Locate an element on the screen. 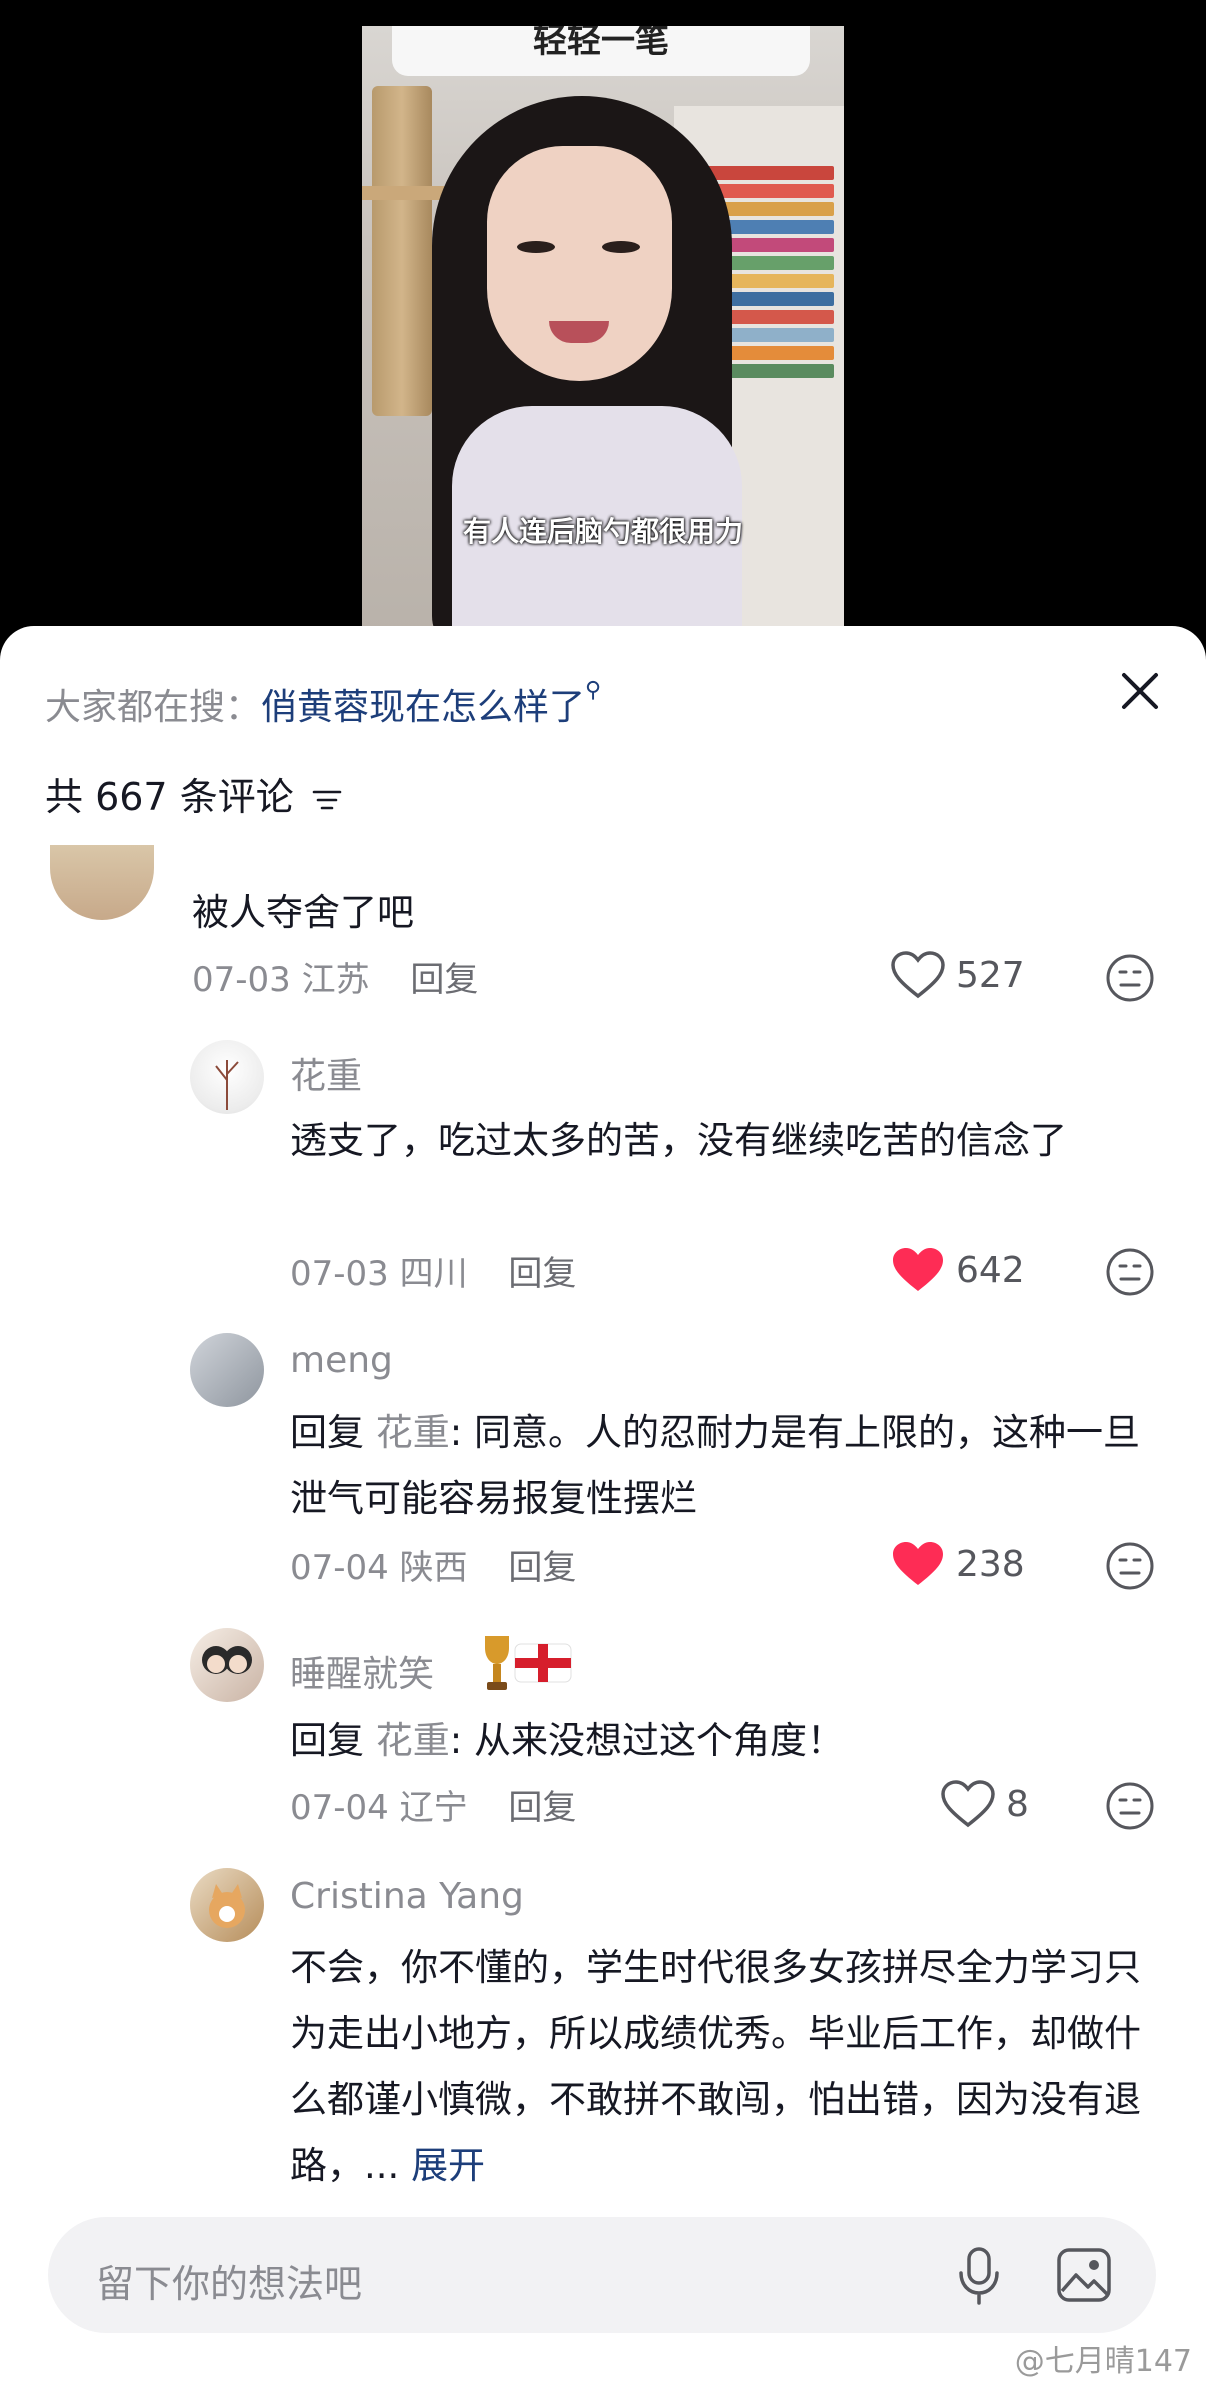 This screenshot has width=1206, height=2389. search-suggestion: 大家都在搜：俏黄蓉现在怎么样了⚲ is located at coordinates (323, 704).